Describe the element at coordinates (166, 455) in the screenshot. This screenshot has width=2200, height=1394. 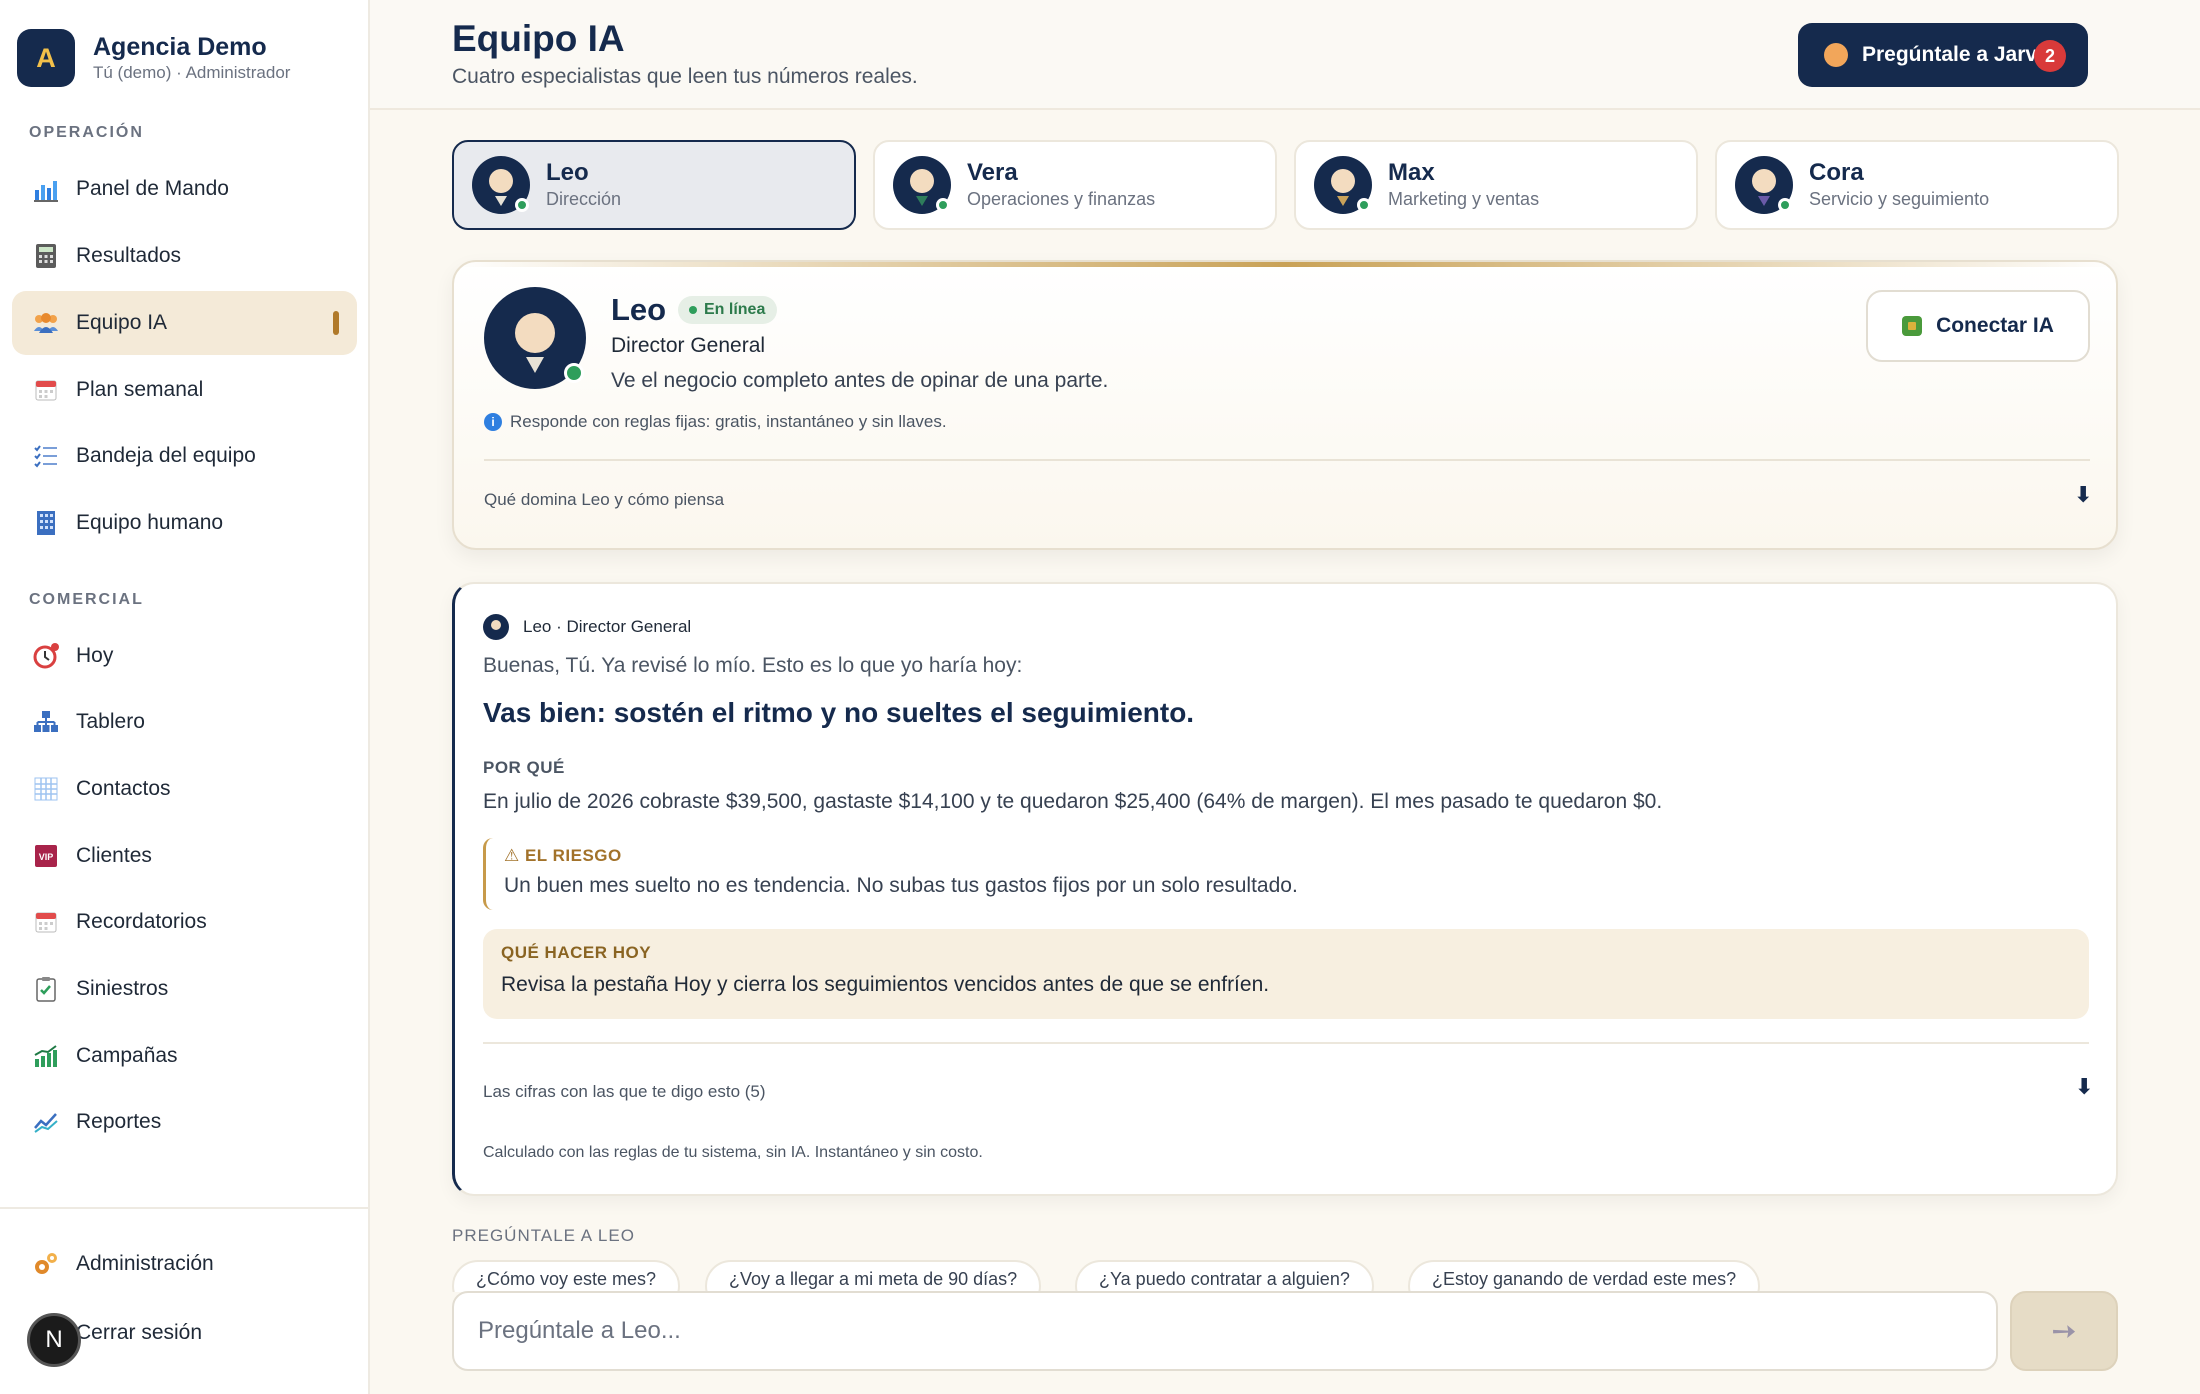
I see `sidebar-item-label: Bandeja del equipo` at that location.